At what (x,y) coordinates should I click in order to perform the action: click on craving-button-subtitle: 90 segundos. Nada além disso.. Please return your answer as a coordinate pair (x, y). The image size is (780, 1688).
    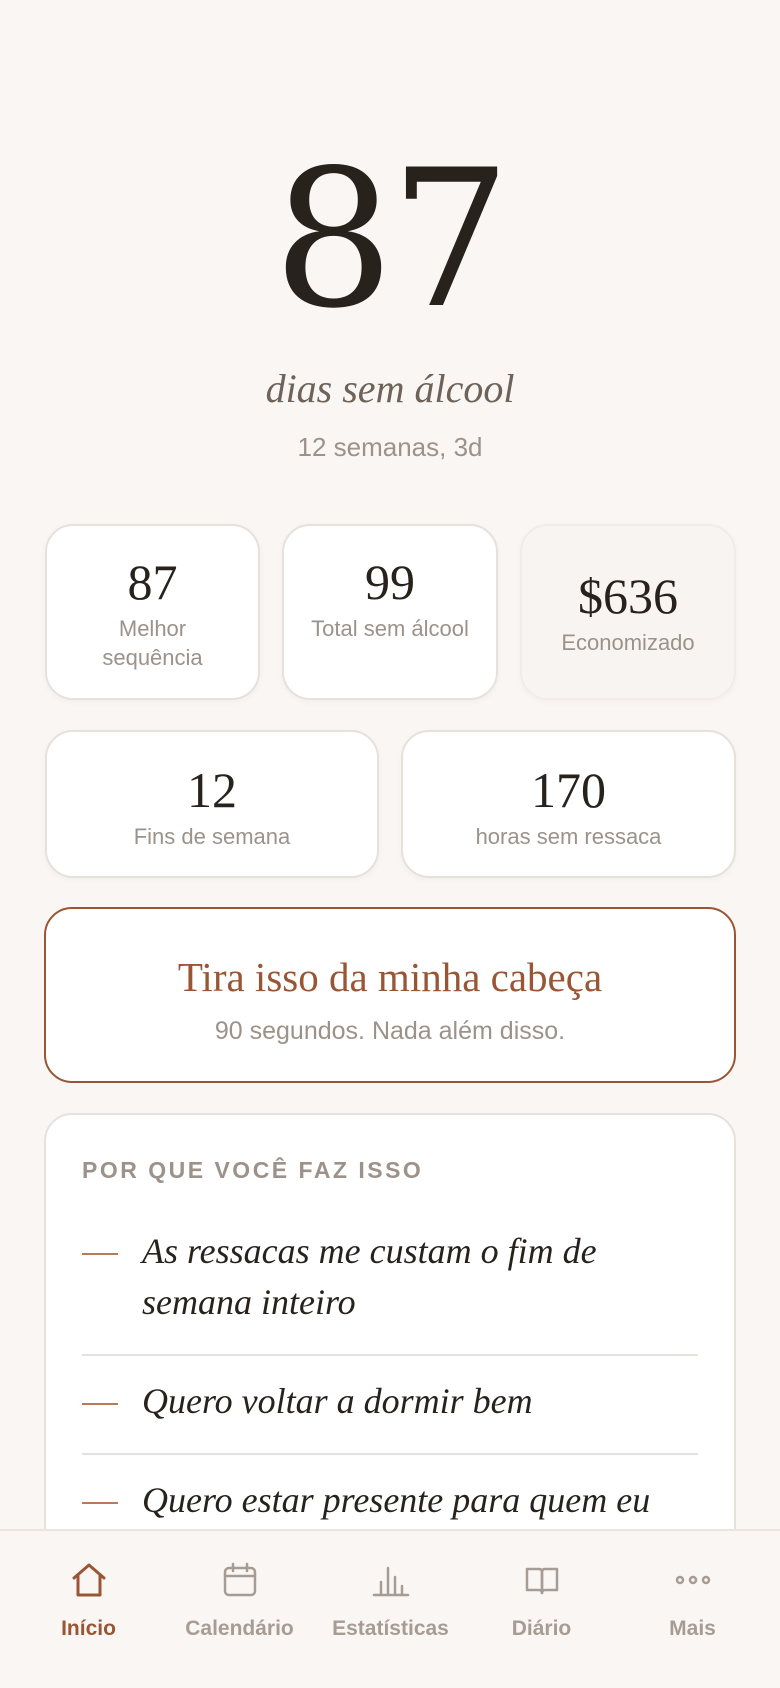
    Looking at the image, I should click on (390, 1031).